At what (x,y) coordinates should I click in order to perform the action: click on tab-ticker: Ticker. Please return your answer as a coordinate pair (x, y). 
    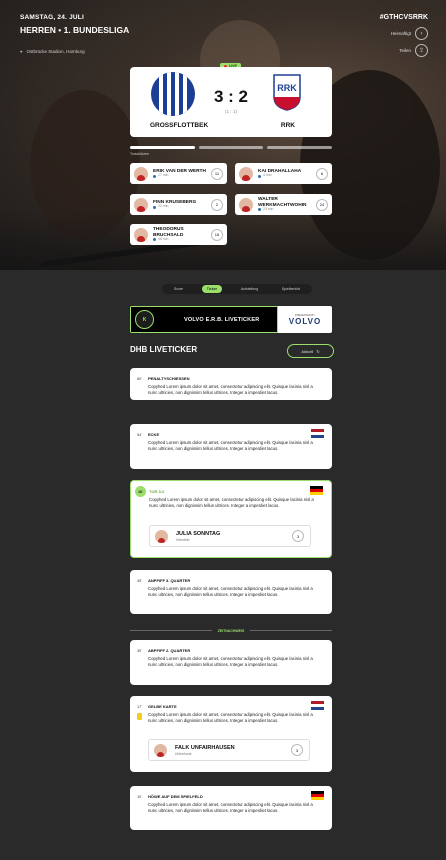
    Looking at the image, I should click on (211, 289).